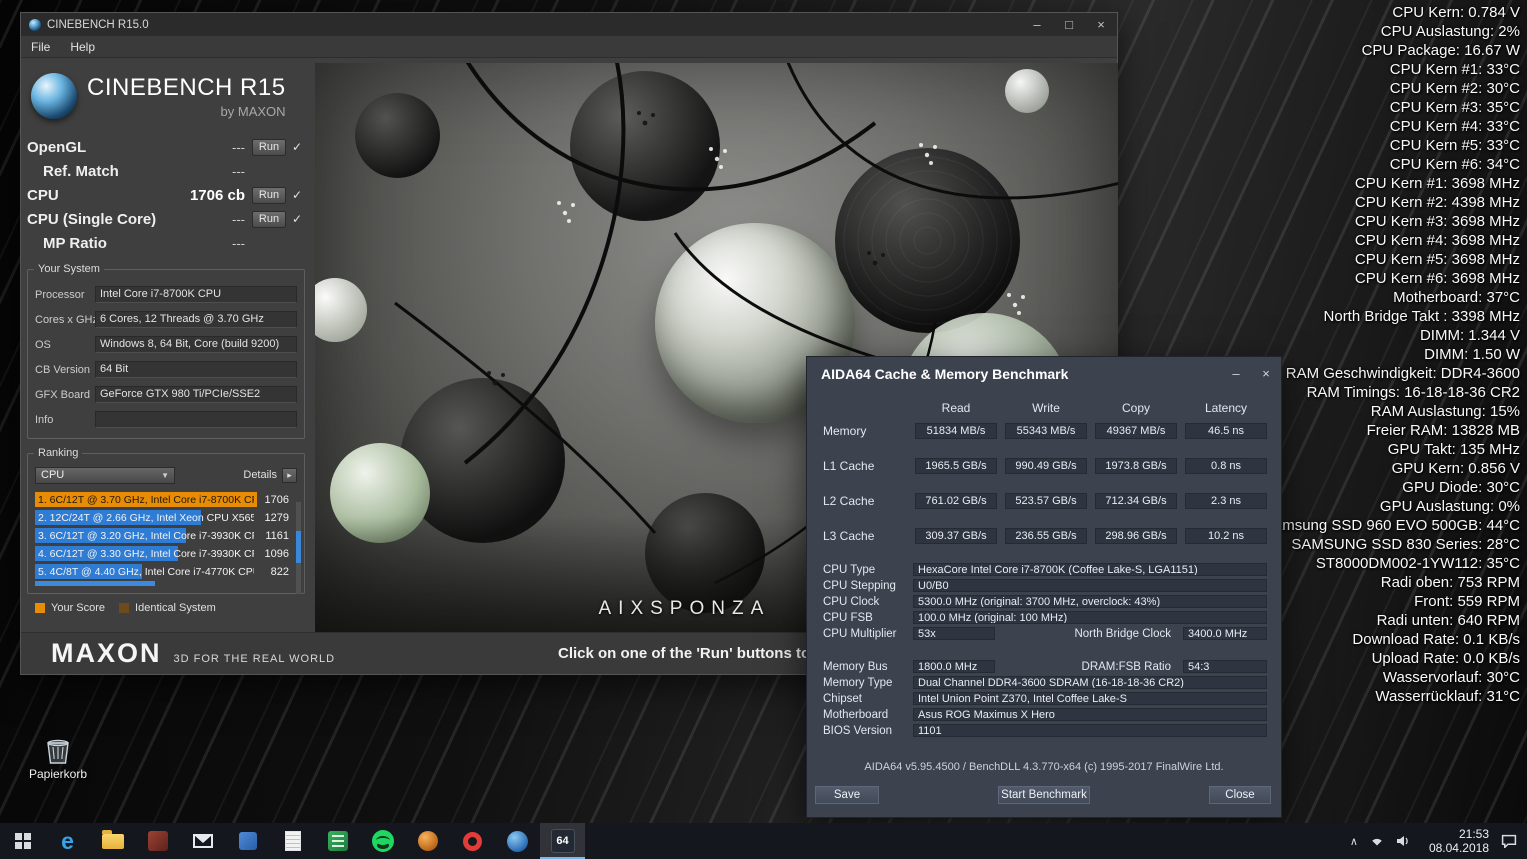  I want to click on menu-file: File, so click(40, 47).